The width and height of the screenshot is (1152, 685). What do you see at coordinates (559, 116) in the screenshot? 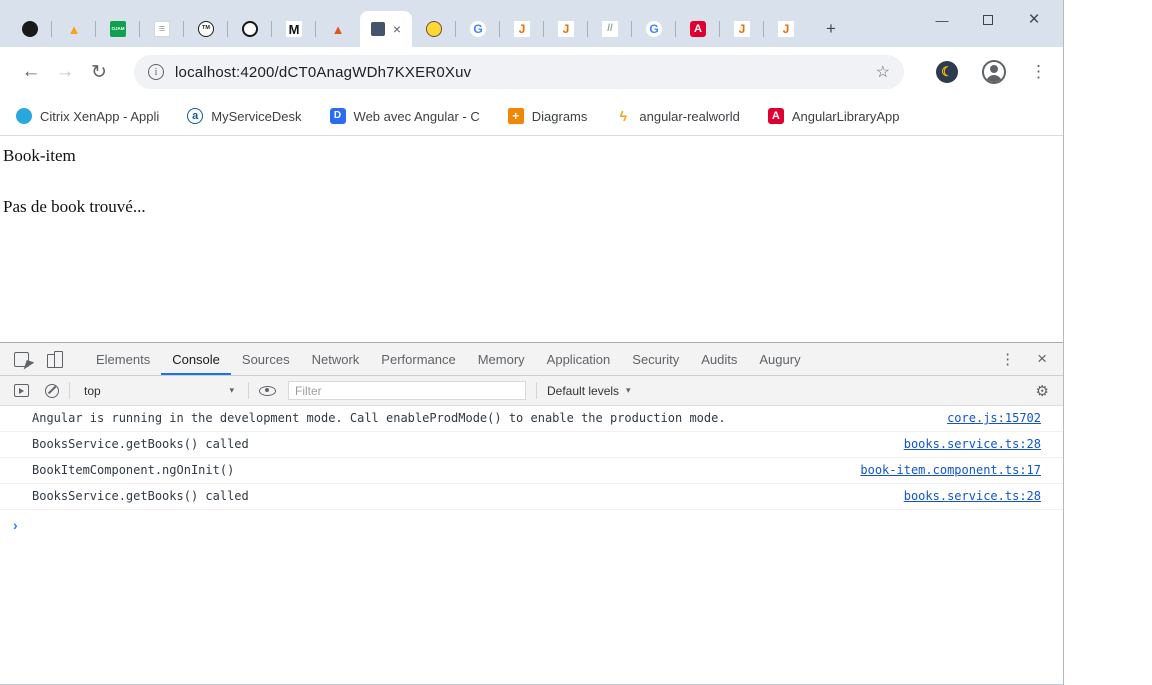
I see `bookmark-label: Diagrams` at bounding box center [559, 116].